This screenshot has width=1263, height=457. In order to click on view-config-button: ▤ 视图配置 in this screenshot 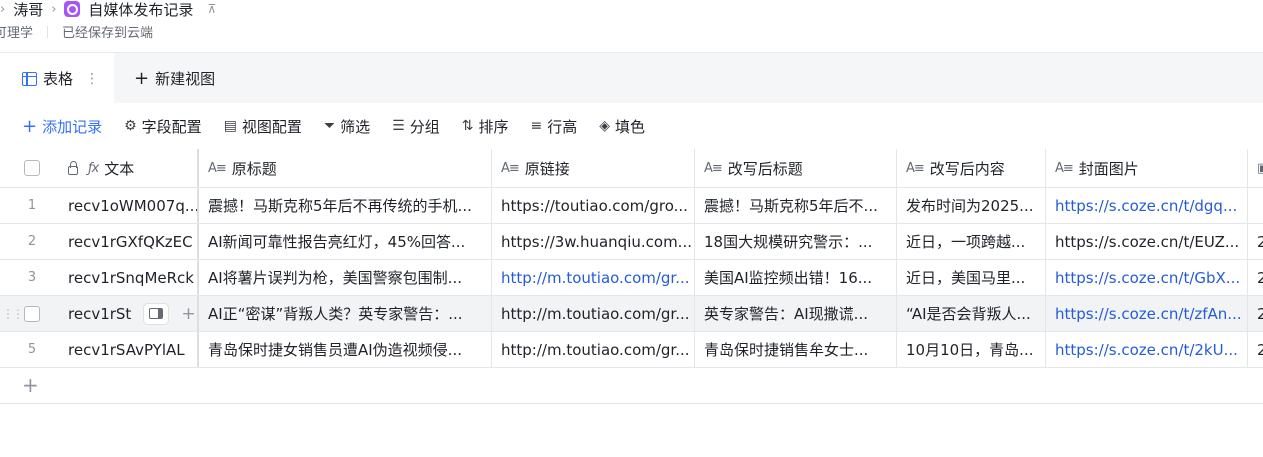, I will do `click(263, 126)`.